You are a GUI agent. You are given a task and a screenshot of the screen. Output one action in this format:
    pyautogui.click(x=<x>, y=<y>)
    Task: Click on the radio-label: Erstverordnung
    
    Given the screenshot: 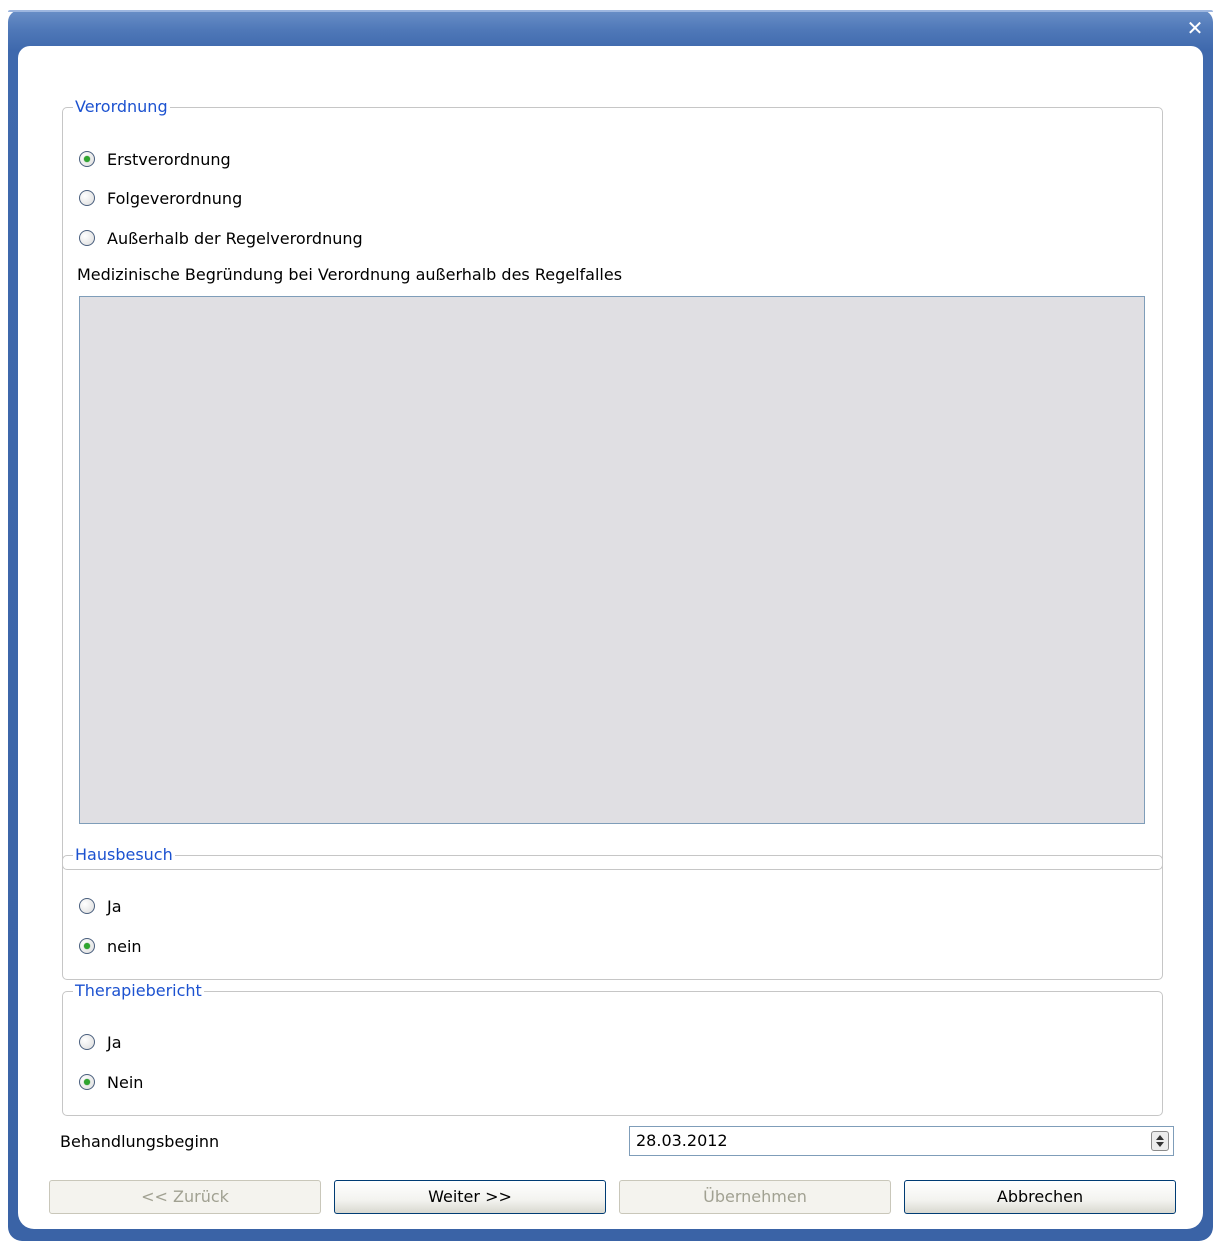 What is the action you would take?
    pyautogui.click(x=169, y=159)
    